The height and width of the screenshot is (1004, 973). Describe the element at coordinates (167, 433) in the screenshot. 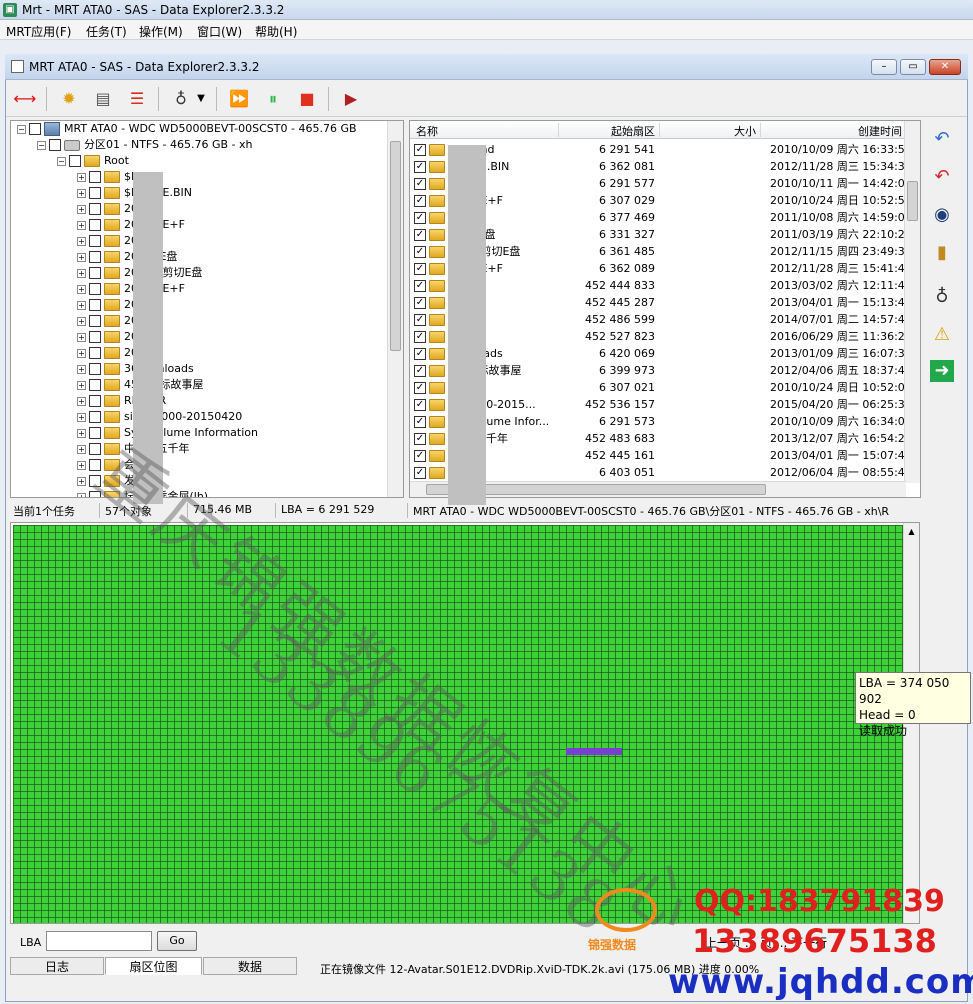

I see `tree-item: + Sy... Volume Information` at that location.